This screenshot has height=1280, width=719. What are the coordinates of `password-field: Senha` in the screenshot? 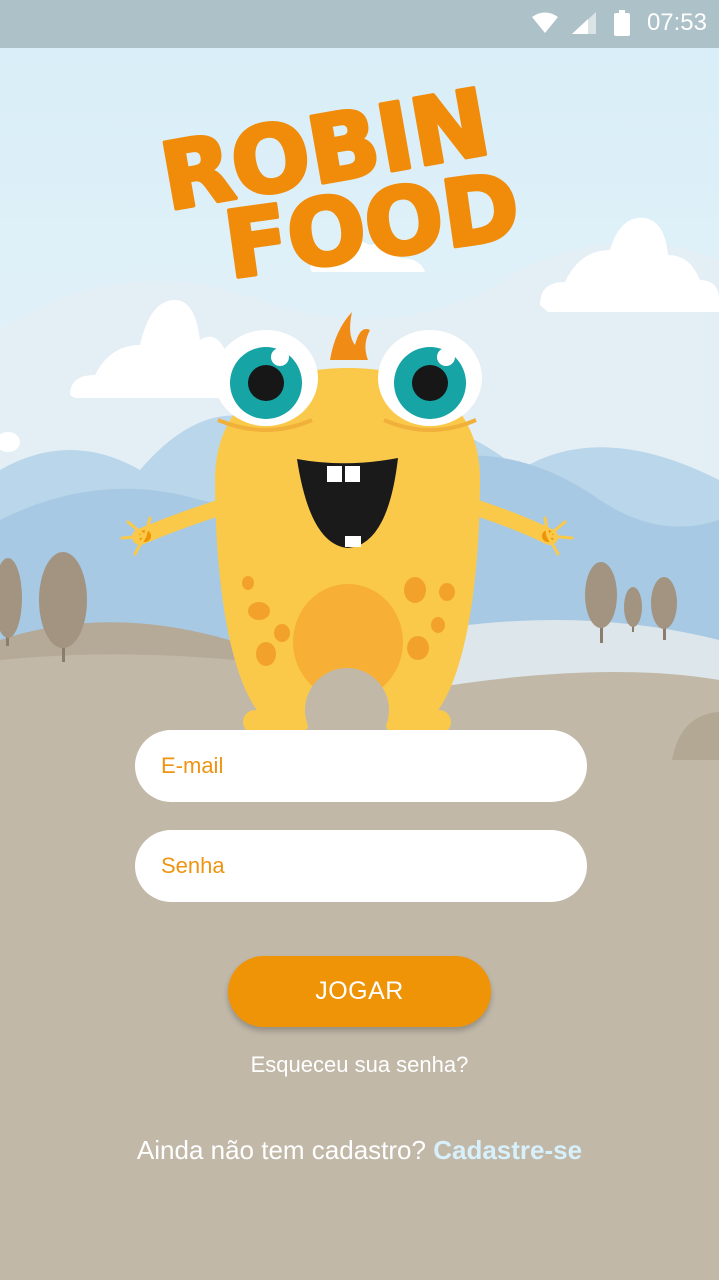 It's located at (361, 866).